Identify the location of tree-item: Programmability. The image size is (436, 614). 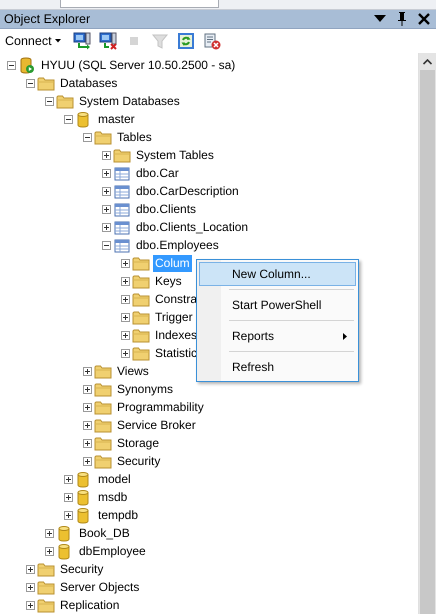
(160, 407).